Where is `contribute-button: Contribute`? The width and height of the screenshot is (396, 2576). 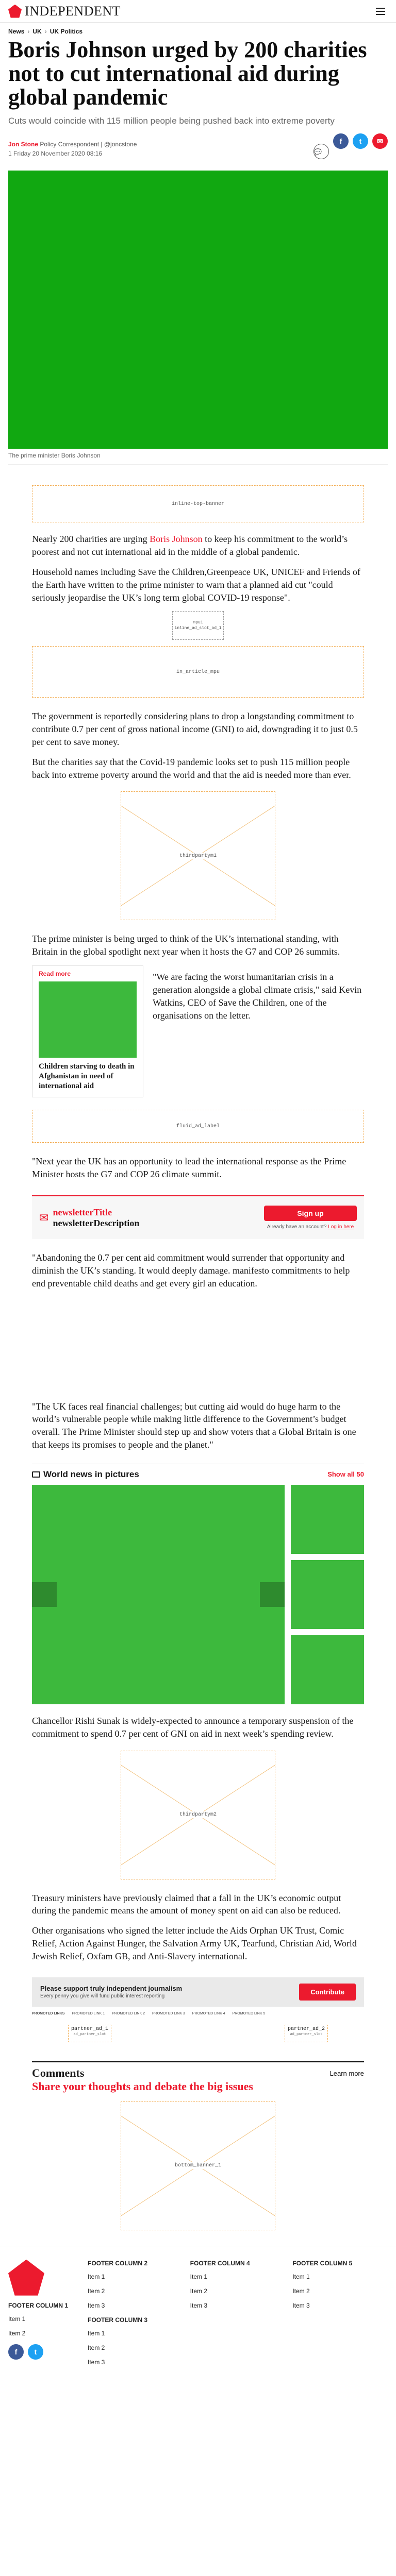
contribute-button: Contribute is located at coordinates (327, 1992).